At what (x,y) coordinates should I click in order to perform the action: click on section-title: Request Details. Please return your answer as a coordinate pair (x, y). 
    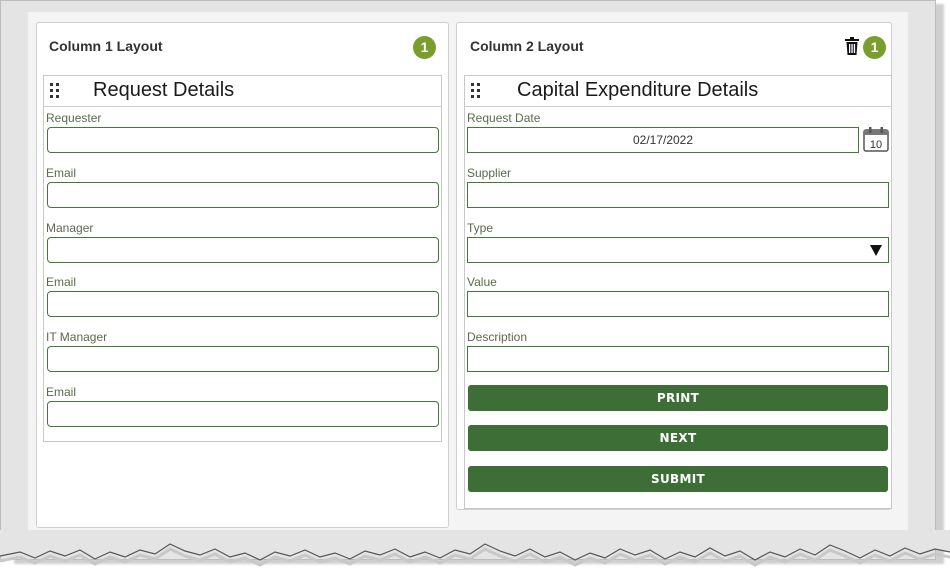
    Looking at the image, I should click on (164, 90).